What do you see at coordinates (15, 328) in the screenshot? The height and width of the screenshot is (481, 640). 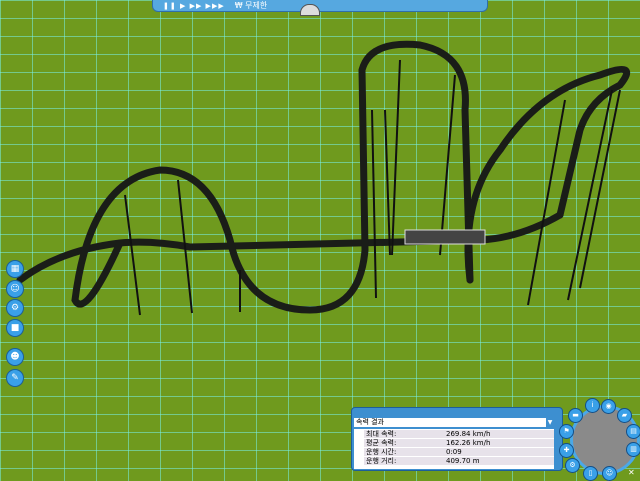 I see `park-icon: ■` at bounding box center [15, 328].